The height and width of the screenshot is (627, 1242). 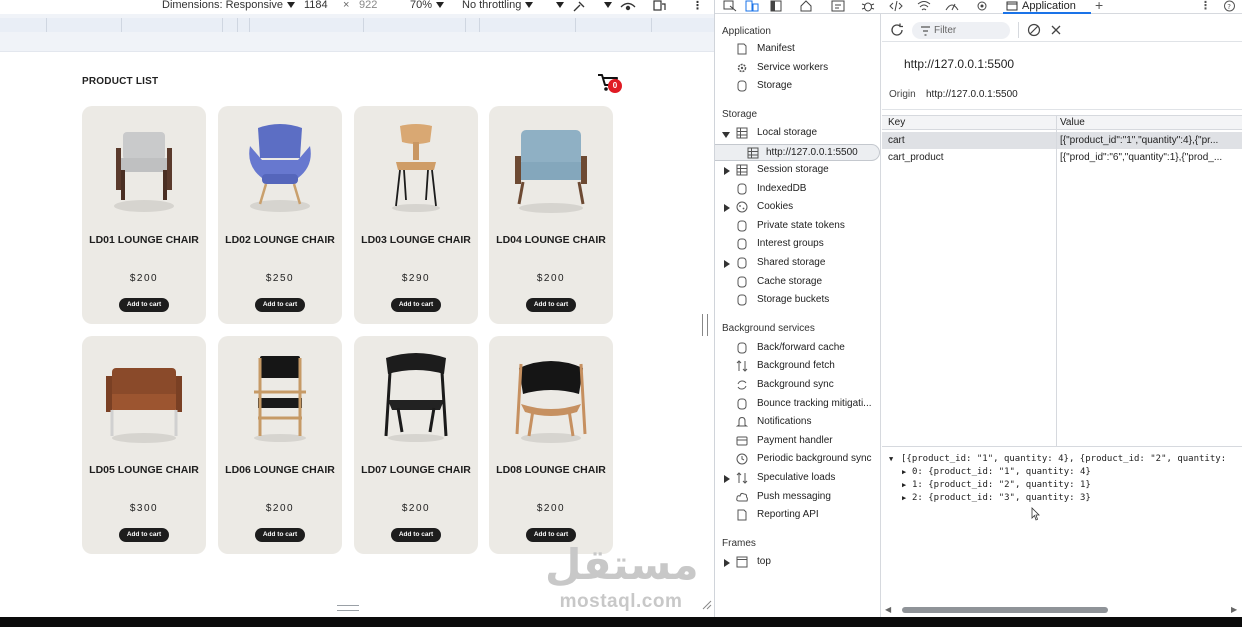 I want to click on scroll-right-icon: ▶, so click(x=1234, y=609).